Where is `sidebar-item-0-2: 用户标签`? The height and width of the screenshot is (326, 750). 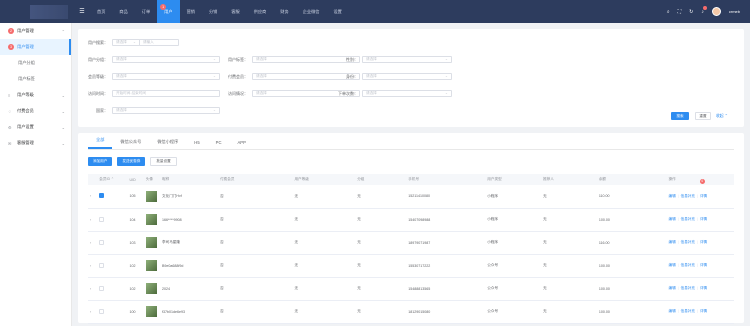
sidebar-item-0-2: 用户标签 is located at coordinates (35, 79).